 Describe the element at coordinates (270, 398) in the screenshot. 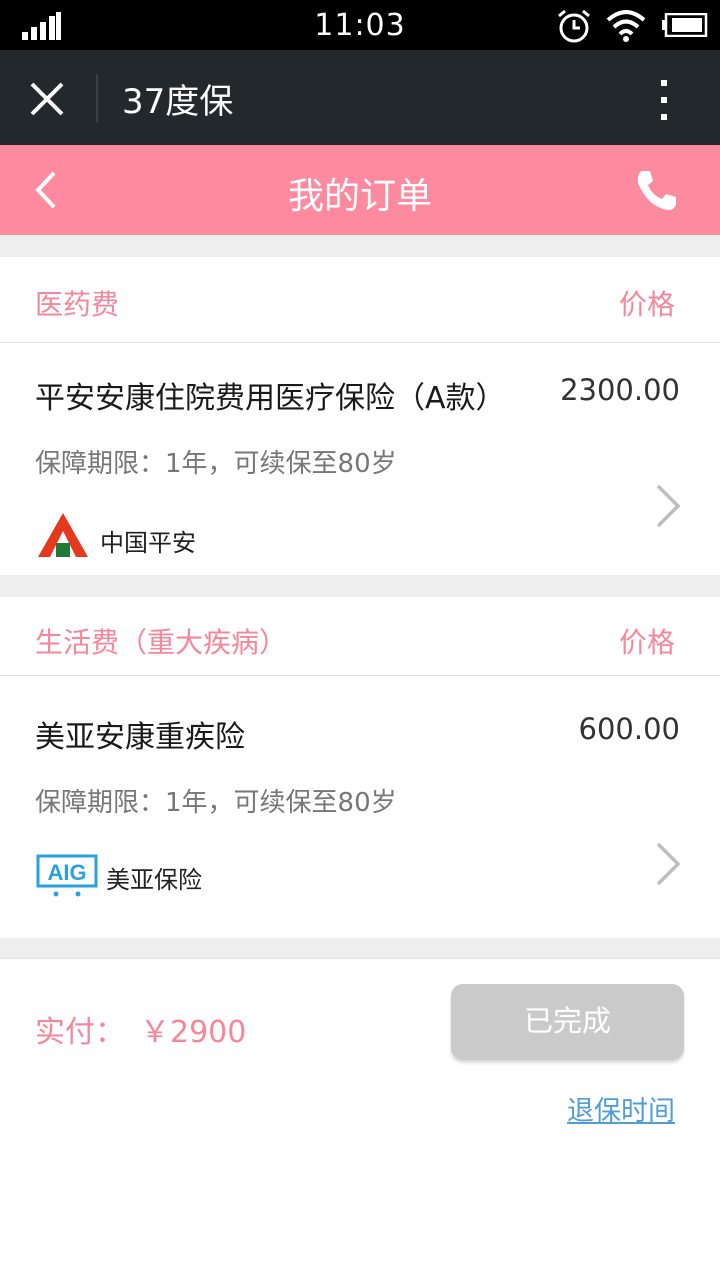

I see `product-name: 平安安康住院费用医疗保险（A款）` at that location.